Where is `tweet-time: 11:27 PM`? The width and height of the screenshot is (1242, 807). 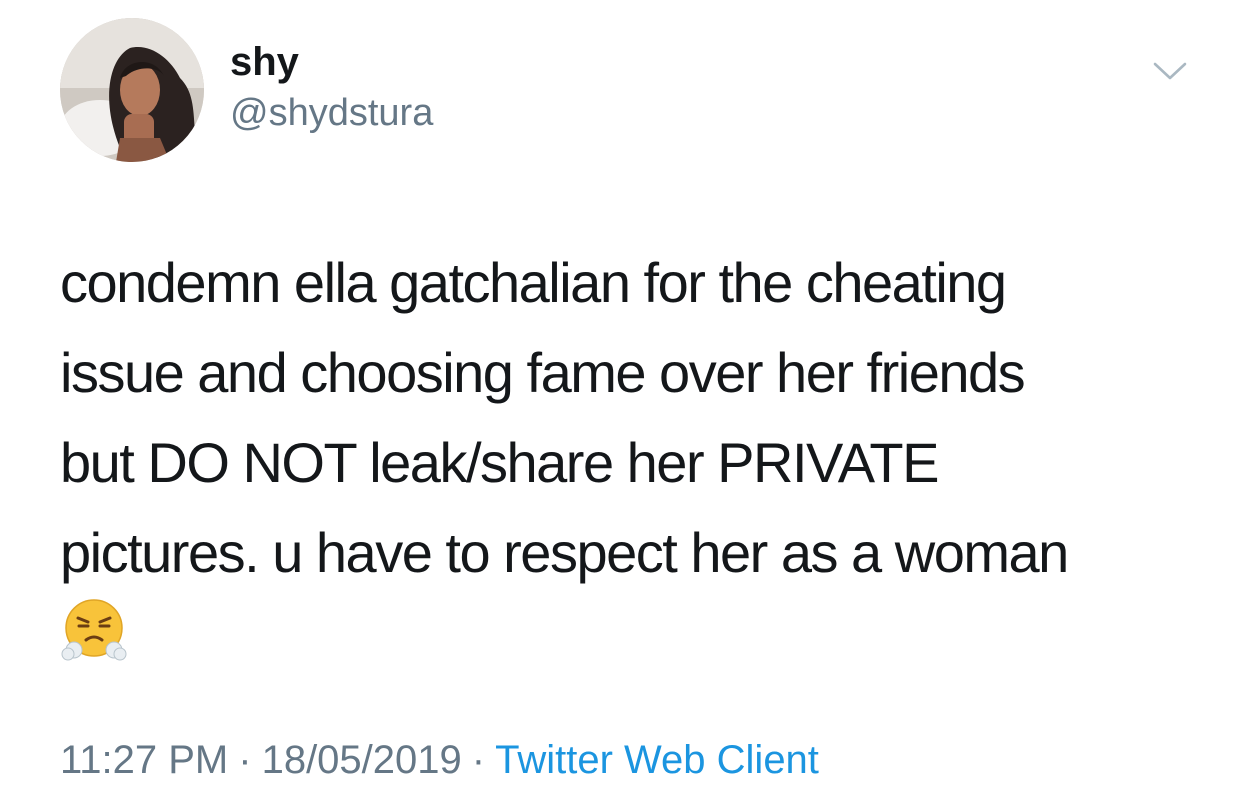
tweet-time: 11:27 PM is located at coordinates (144, 760).